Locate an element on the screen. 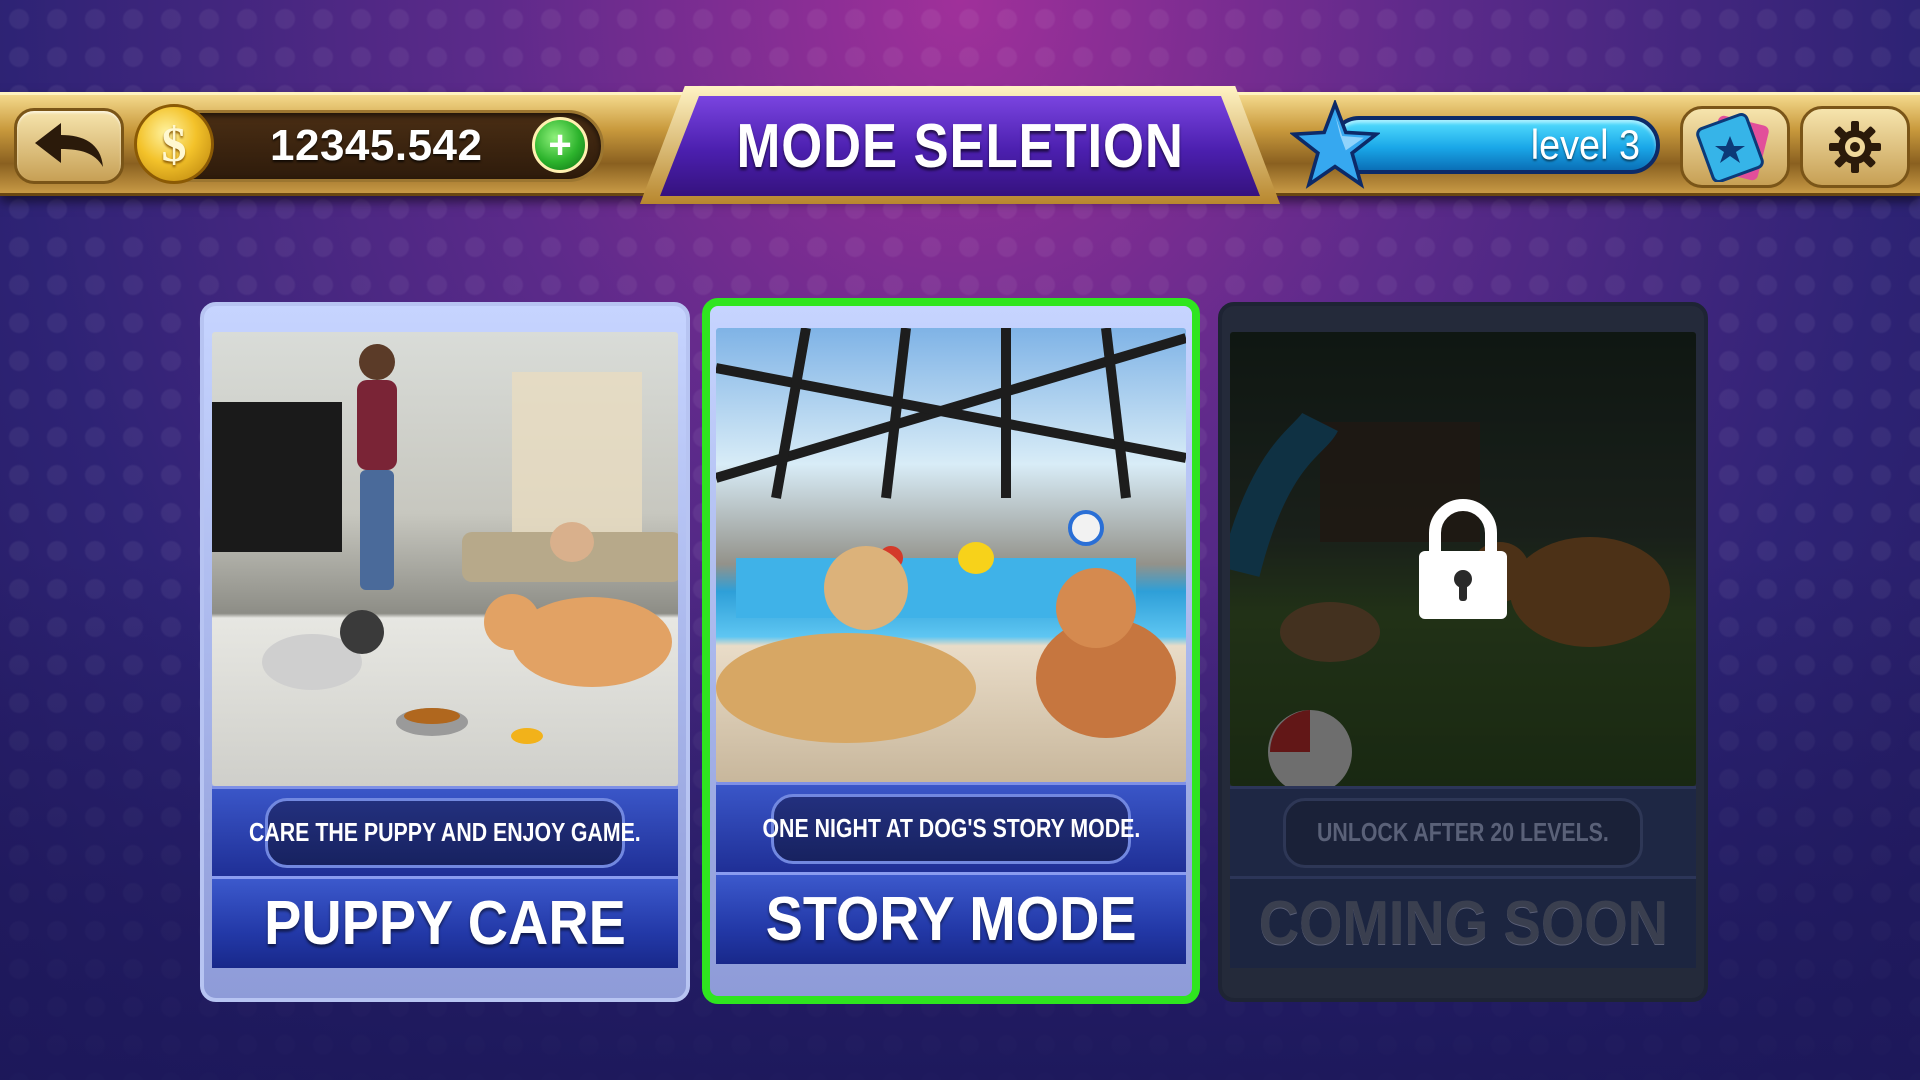  home-scene-illustration is located at coordinates (445, 544).